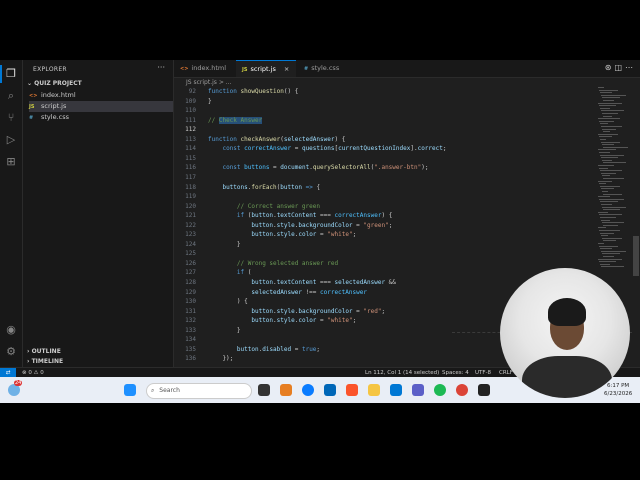 Image resolution: width=640 pixels, height=480 pixels. Describe the element at coordinates (318, 311) in the screenshot. I see `code-text: button.style.backgroundColor = "red";` at that location.